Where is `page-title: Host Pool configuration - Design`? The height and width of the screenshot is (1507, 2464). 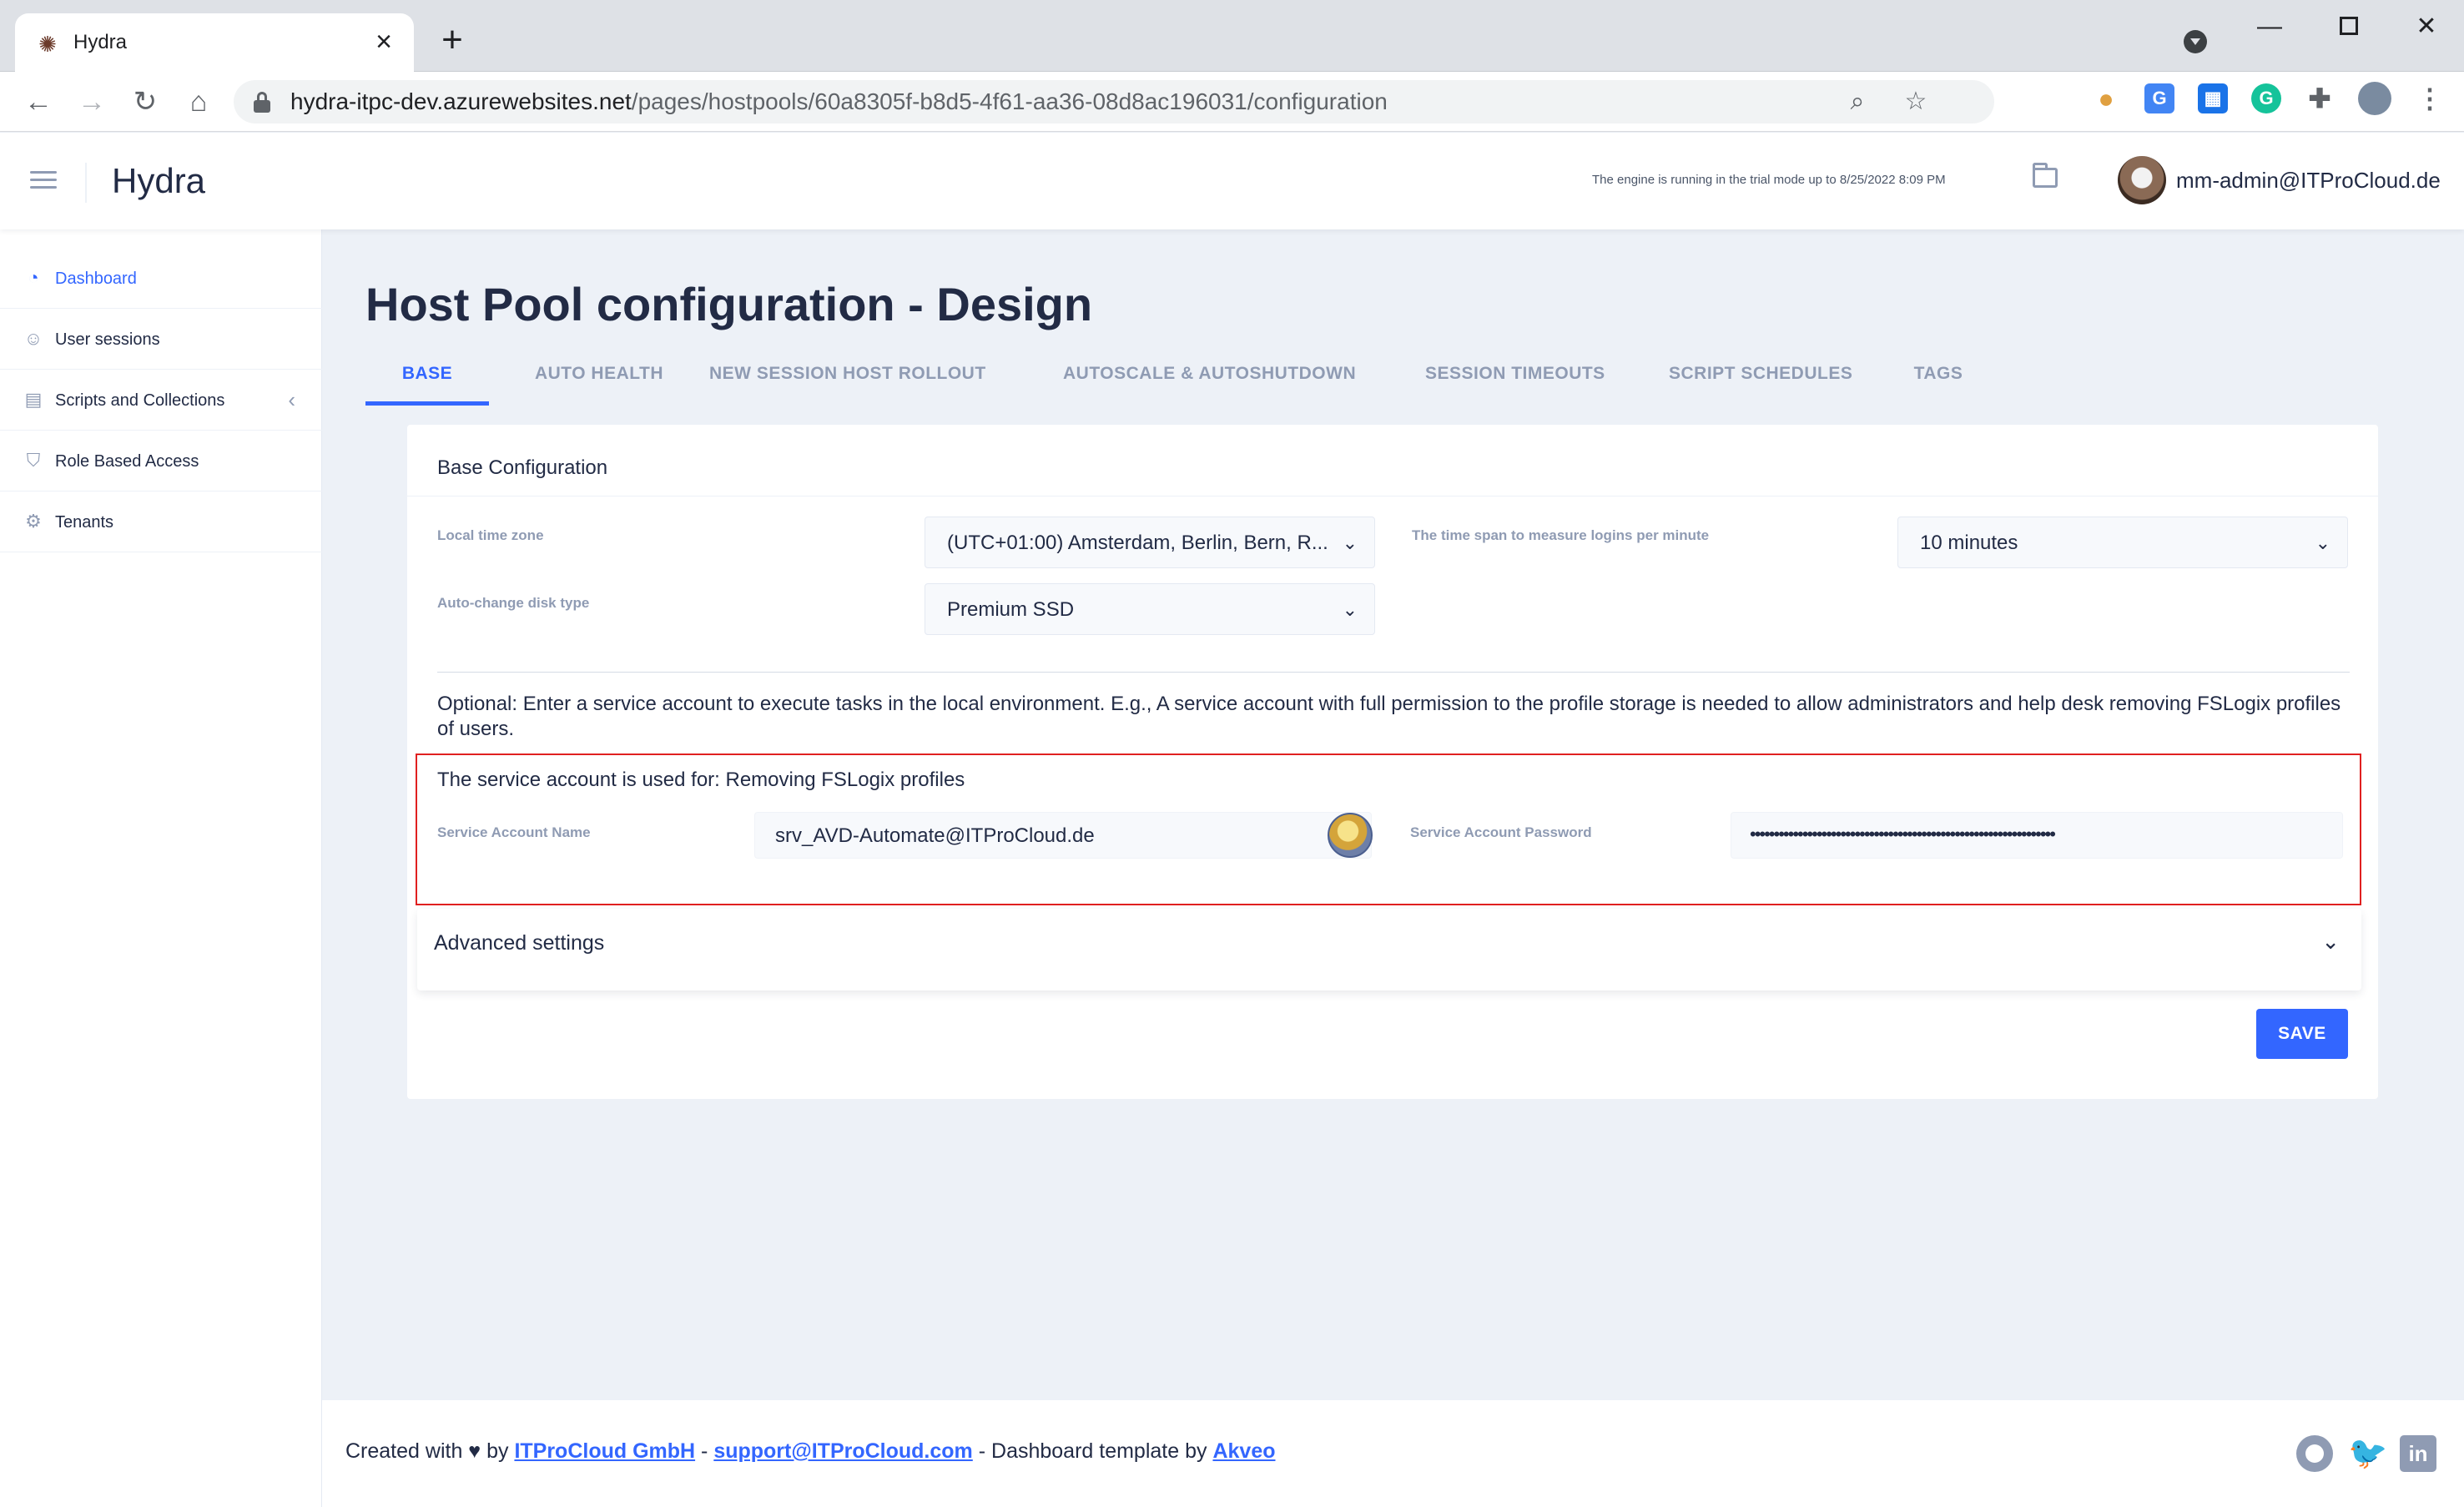
page-title: Host Pool configuration - Design is located at coordinates (729, 304).